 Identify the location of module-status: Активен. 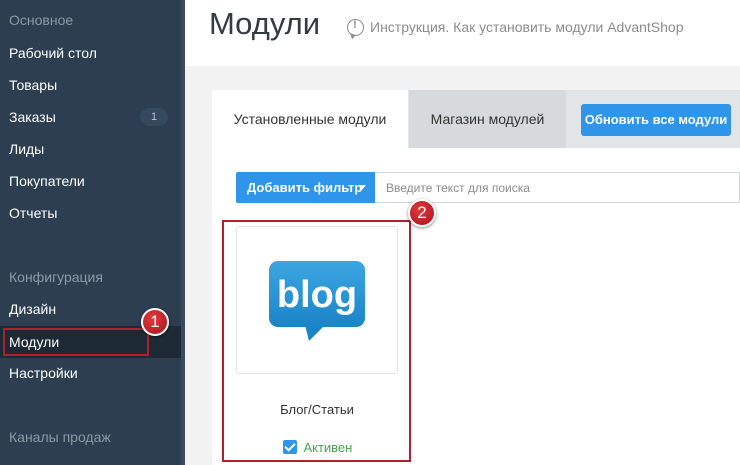
(317, 448).